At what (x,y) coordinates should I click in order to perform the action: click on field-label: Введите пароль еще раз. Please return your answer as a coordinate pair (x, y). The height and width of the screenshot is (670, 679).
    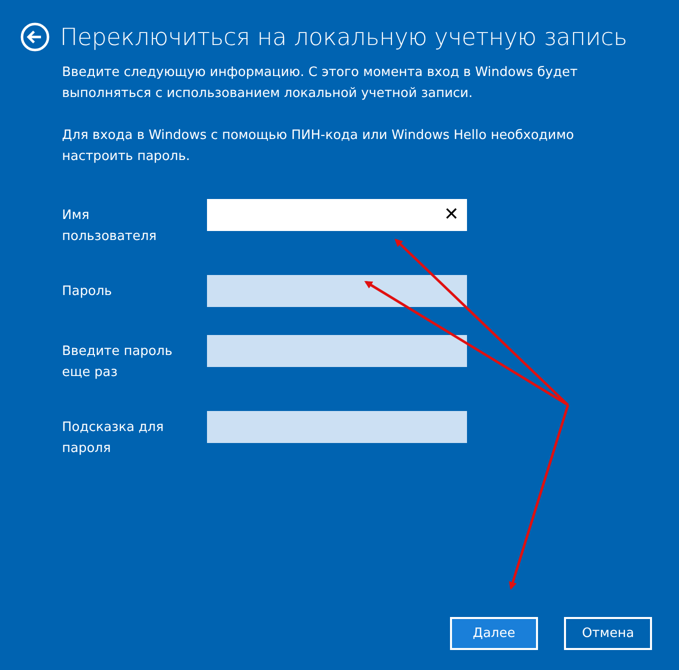
    Looking at the image, I should click on (118, 362).